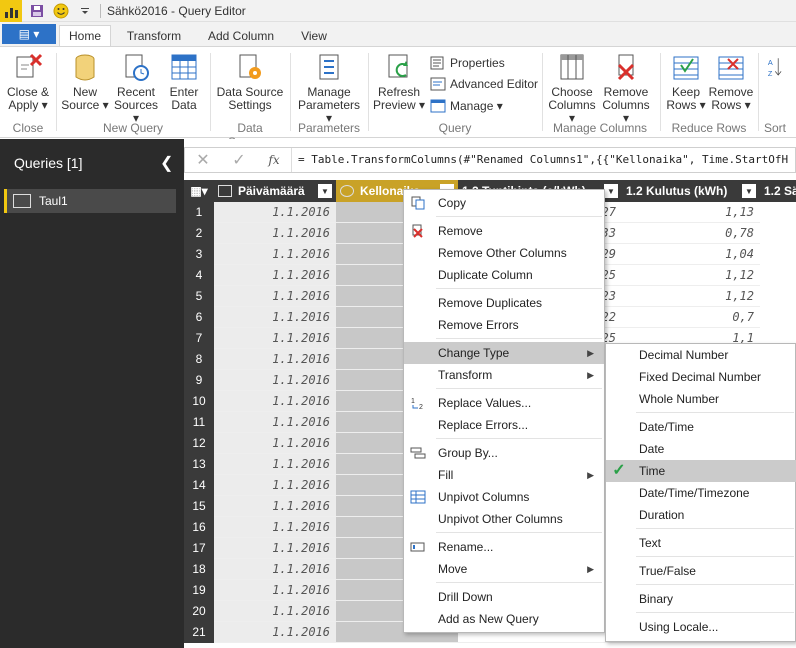 This screenshot has height=648, width=796. Describe the element at coordinates (199, 590) in the screenshot. I see `row-number: 19` at that location.